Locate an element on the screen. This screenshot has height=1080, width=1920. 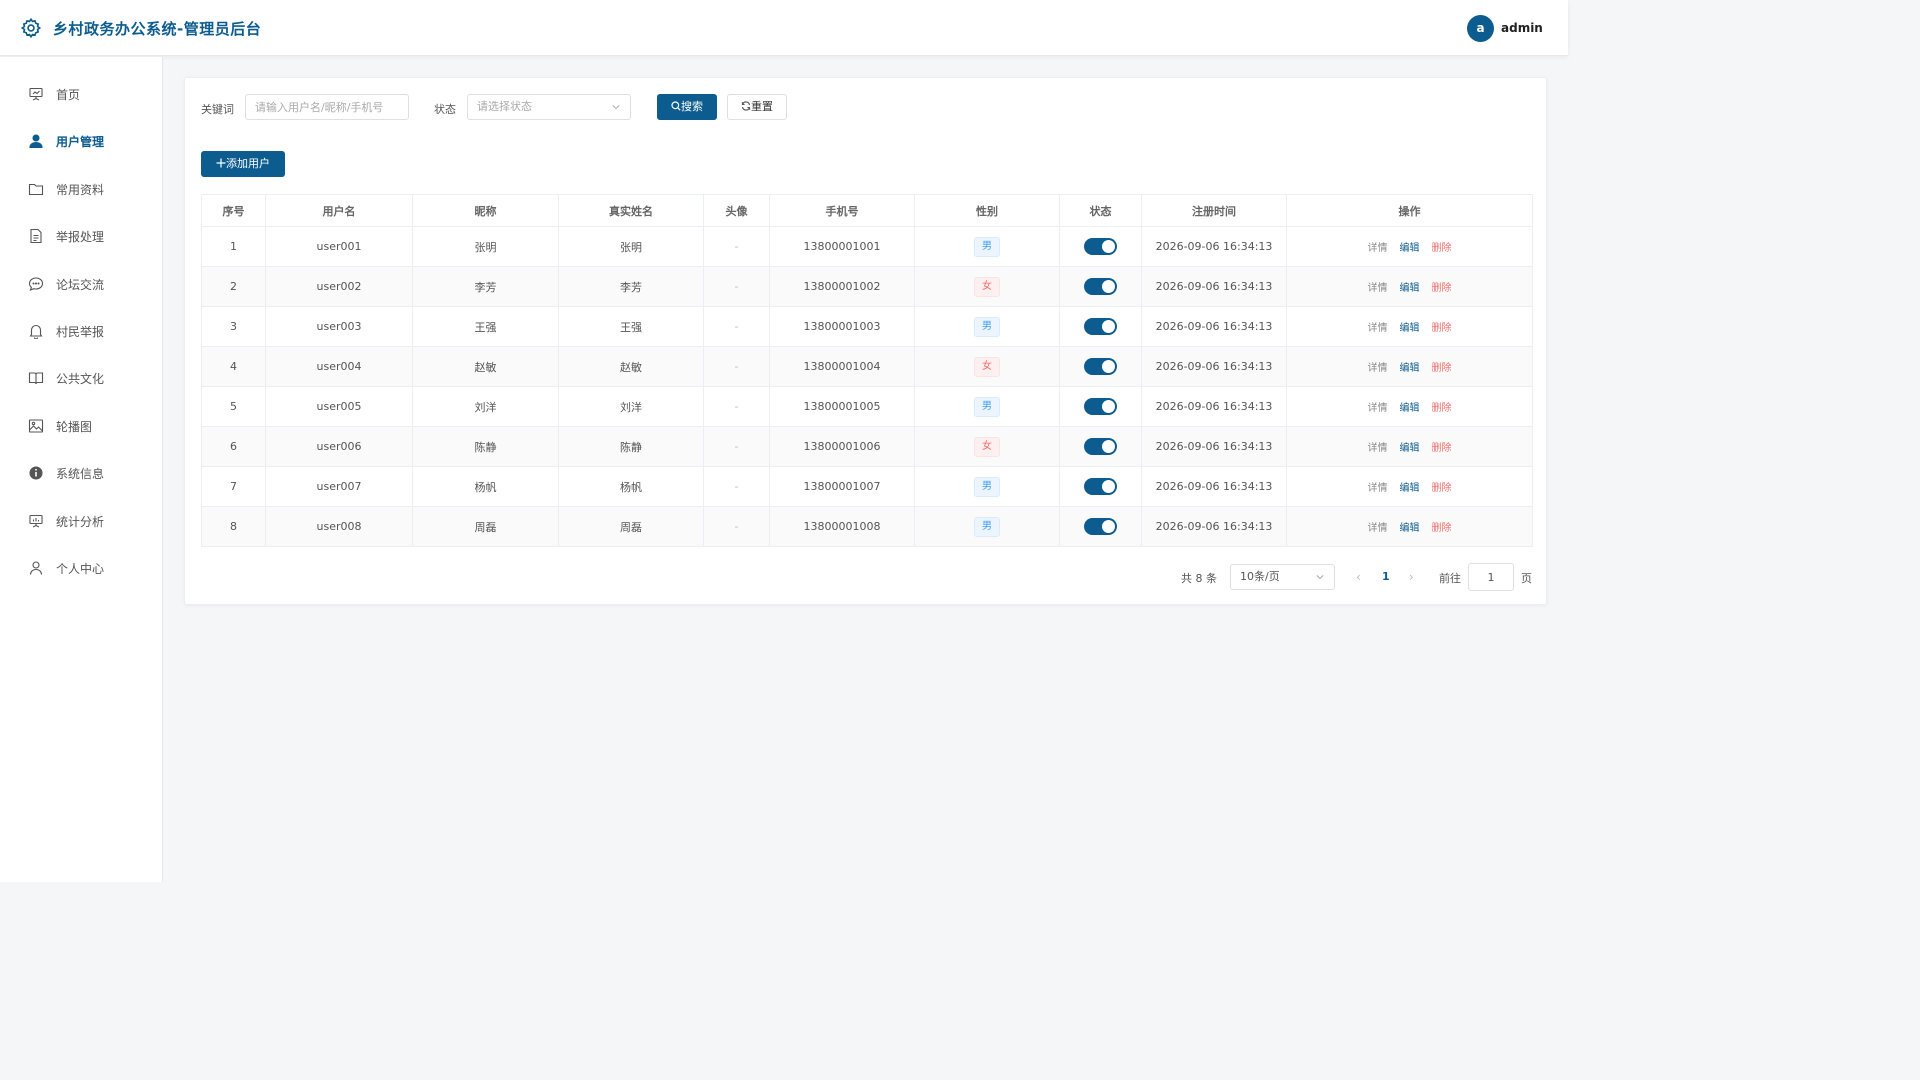
cell-no: 3 is located at coordinates (233, 326).